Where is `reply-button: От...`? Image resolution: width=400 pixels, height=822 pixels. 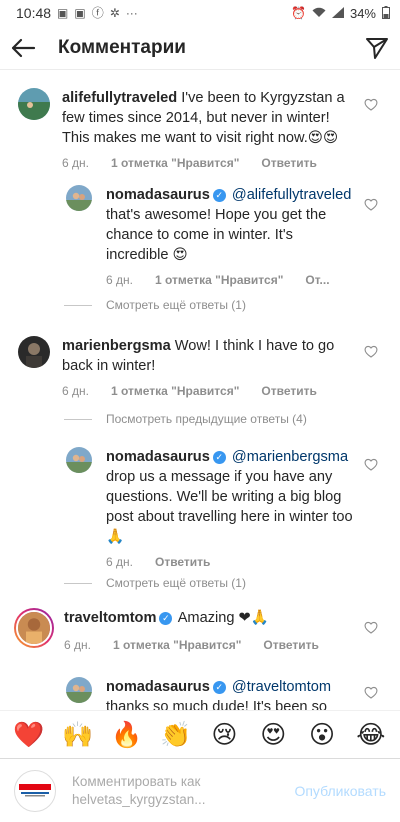
reply-button: От... is located at coordinates (317, 280).